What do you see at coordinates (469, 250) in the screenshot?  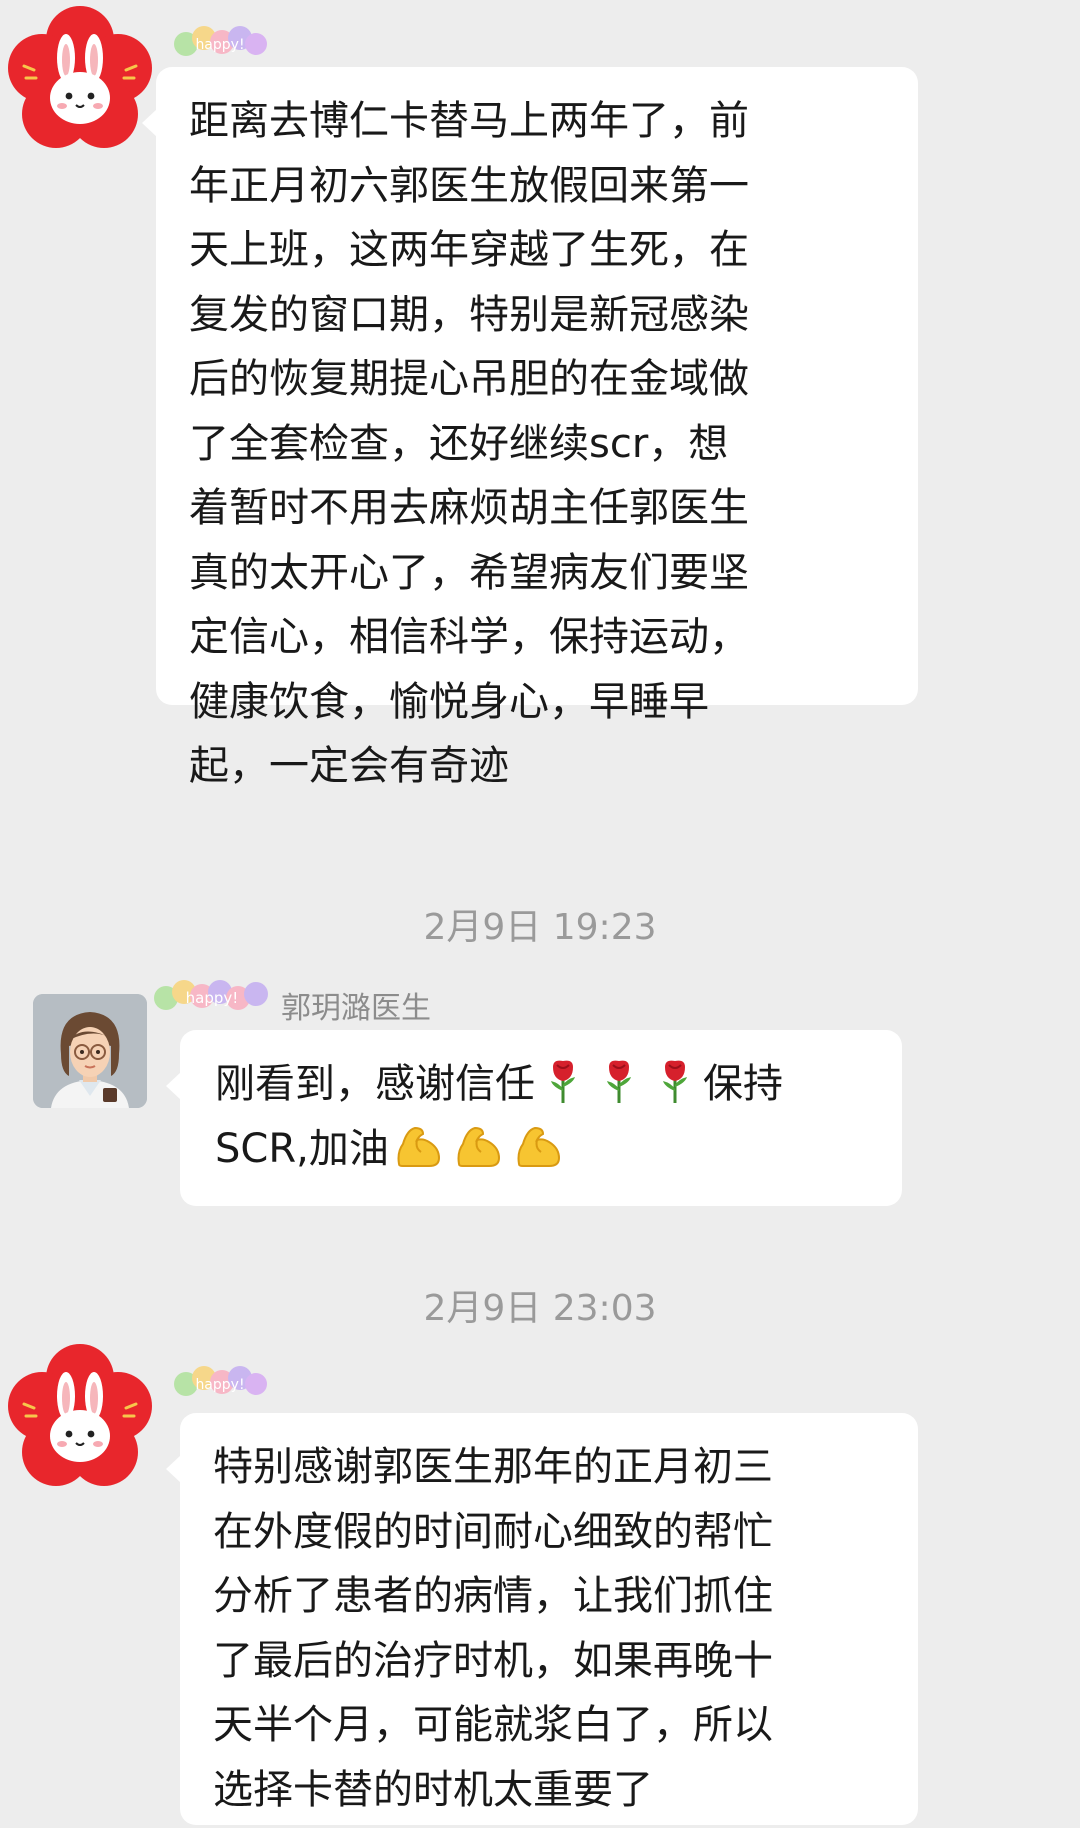 I see `message-line: 天上班，这两年穿越了生死，在` at bounding box center [469, 250].